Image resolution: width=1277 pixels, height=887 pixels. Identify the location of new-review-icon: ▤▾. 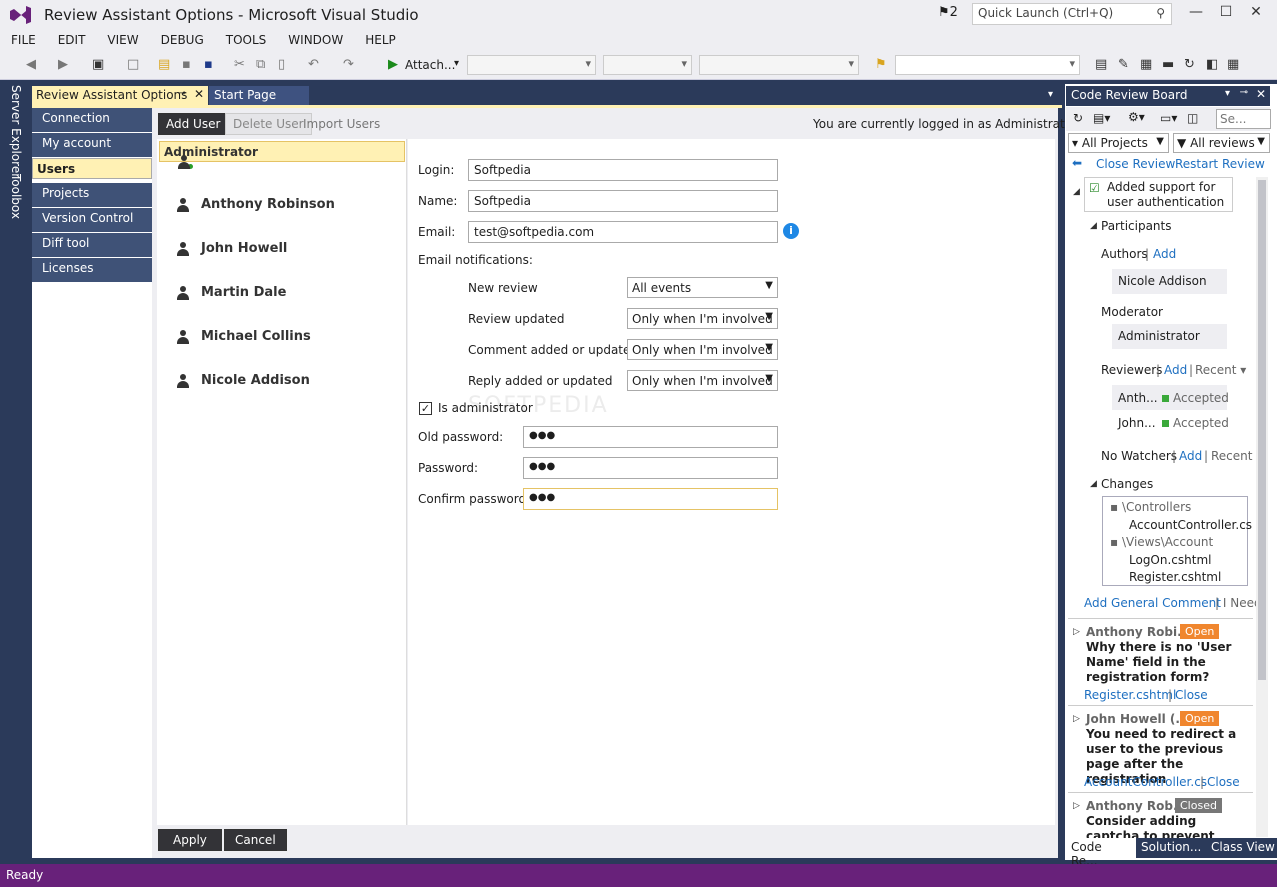
(1101, 118).